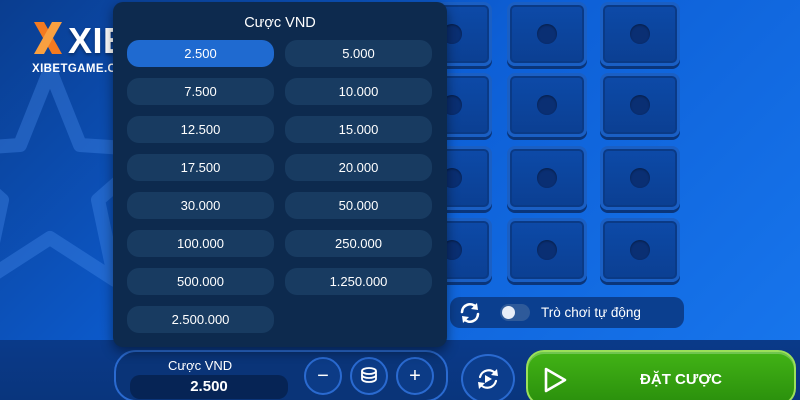  Describe the element at coordinates (209, 387) in the screenshot. I see `bet-value-display: 2.500` at that location.